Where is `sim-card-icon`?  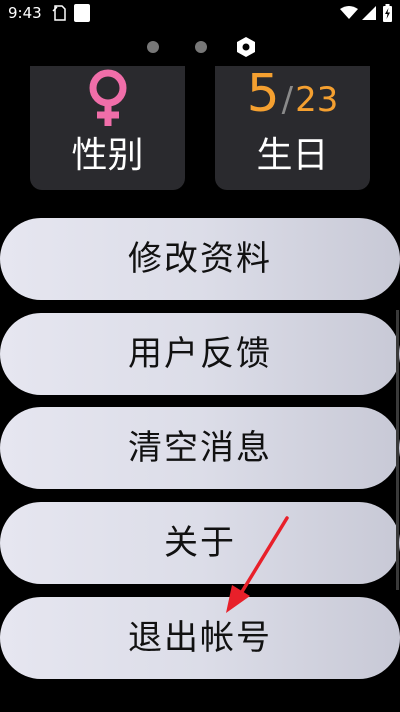 sim-card-icon is located at coordinates (59, 13).